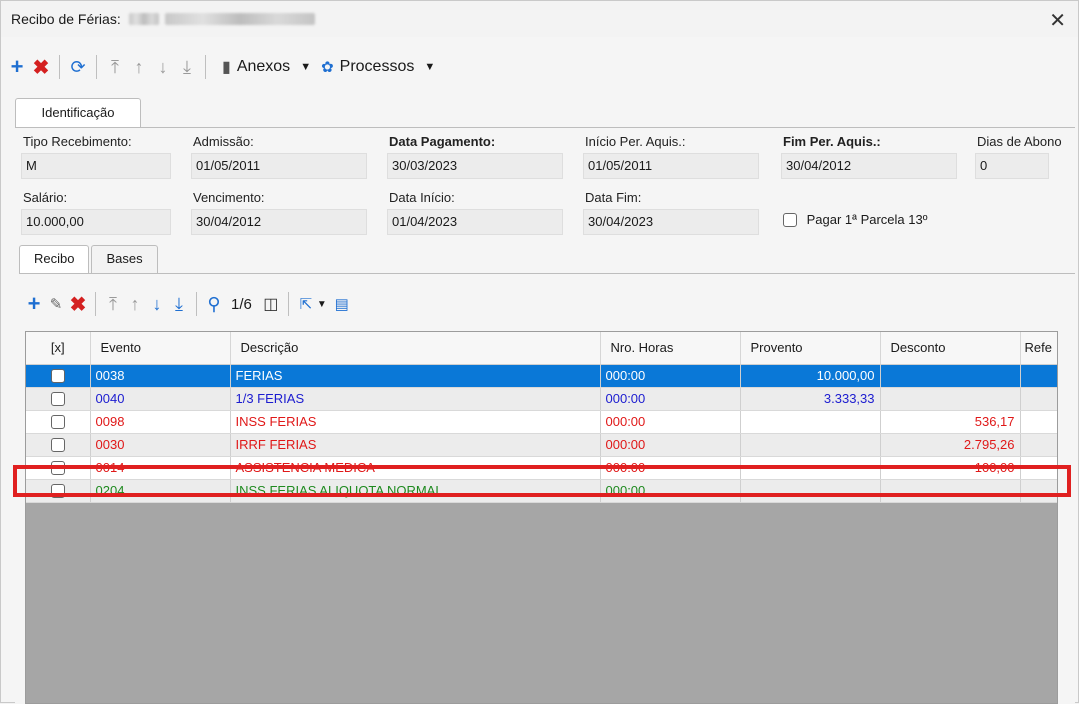 Image resolution: width=1079 pixels, height=704 pixels. What do you see at coordinates (1057, 20) in the screenshot?
I see `close-icon: ✕` at bounding box center [1057, 20].